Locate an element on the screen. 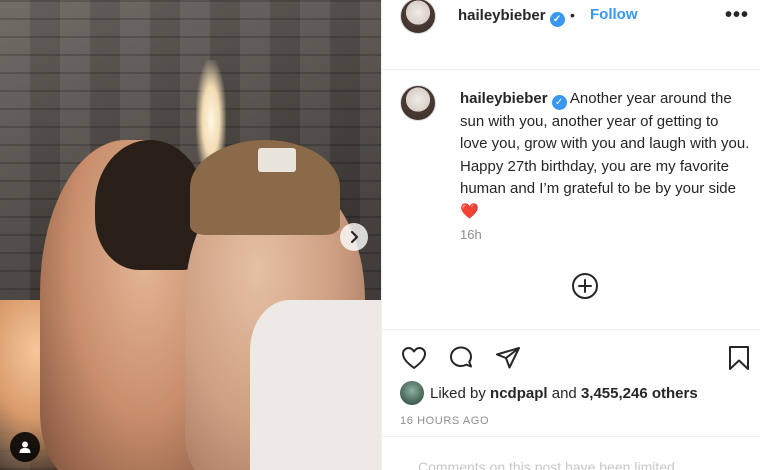 The image size is (760, 470). photo-cap-patch is located at coordinates (277, 160).